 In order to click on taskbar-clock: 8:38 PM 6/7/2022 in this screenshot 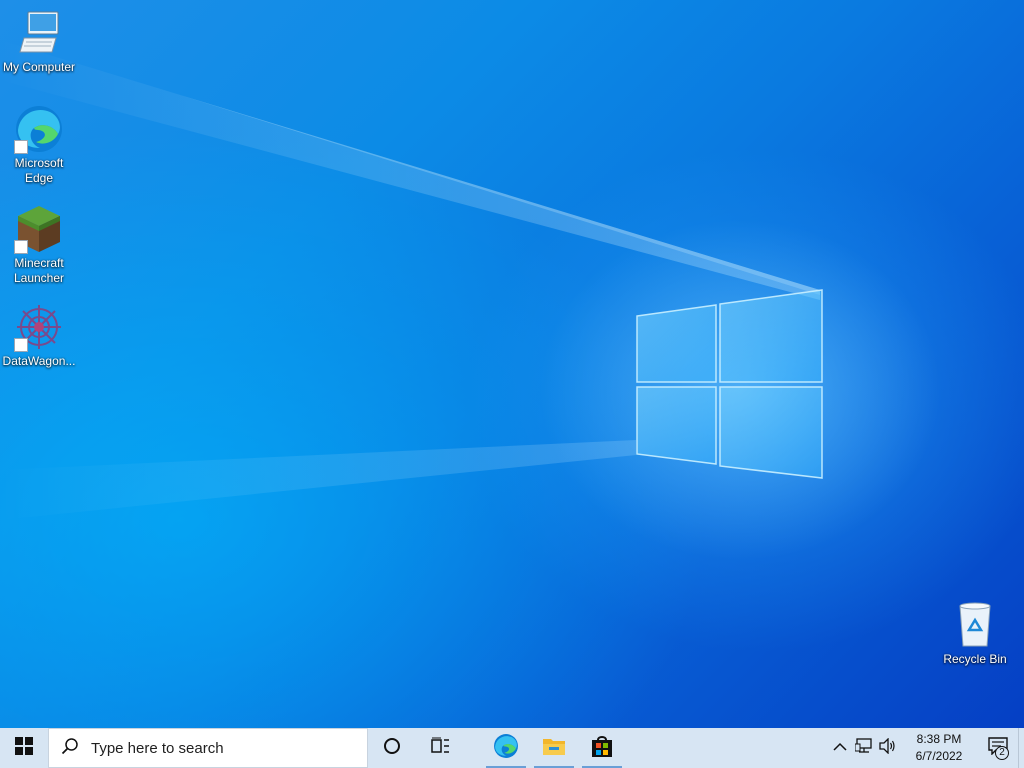, I will do `click(939, 748)`.